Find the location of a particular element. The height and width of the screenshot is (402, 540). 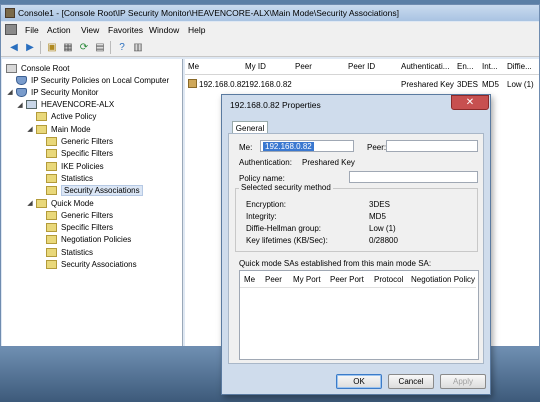

diffie-hellman-label: Diffie-Hellman group: is located at coordinates (283, 228).